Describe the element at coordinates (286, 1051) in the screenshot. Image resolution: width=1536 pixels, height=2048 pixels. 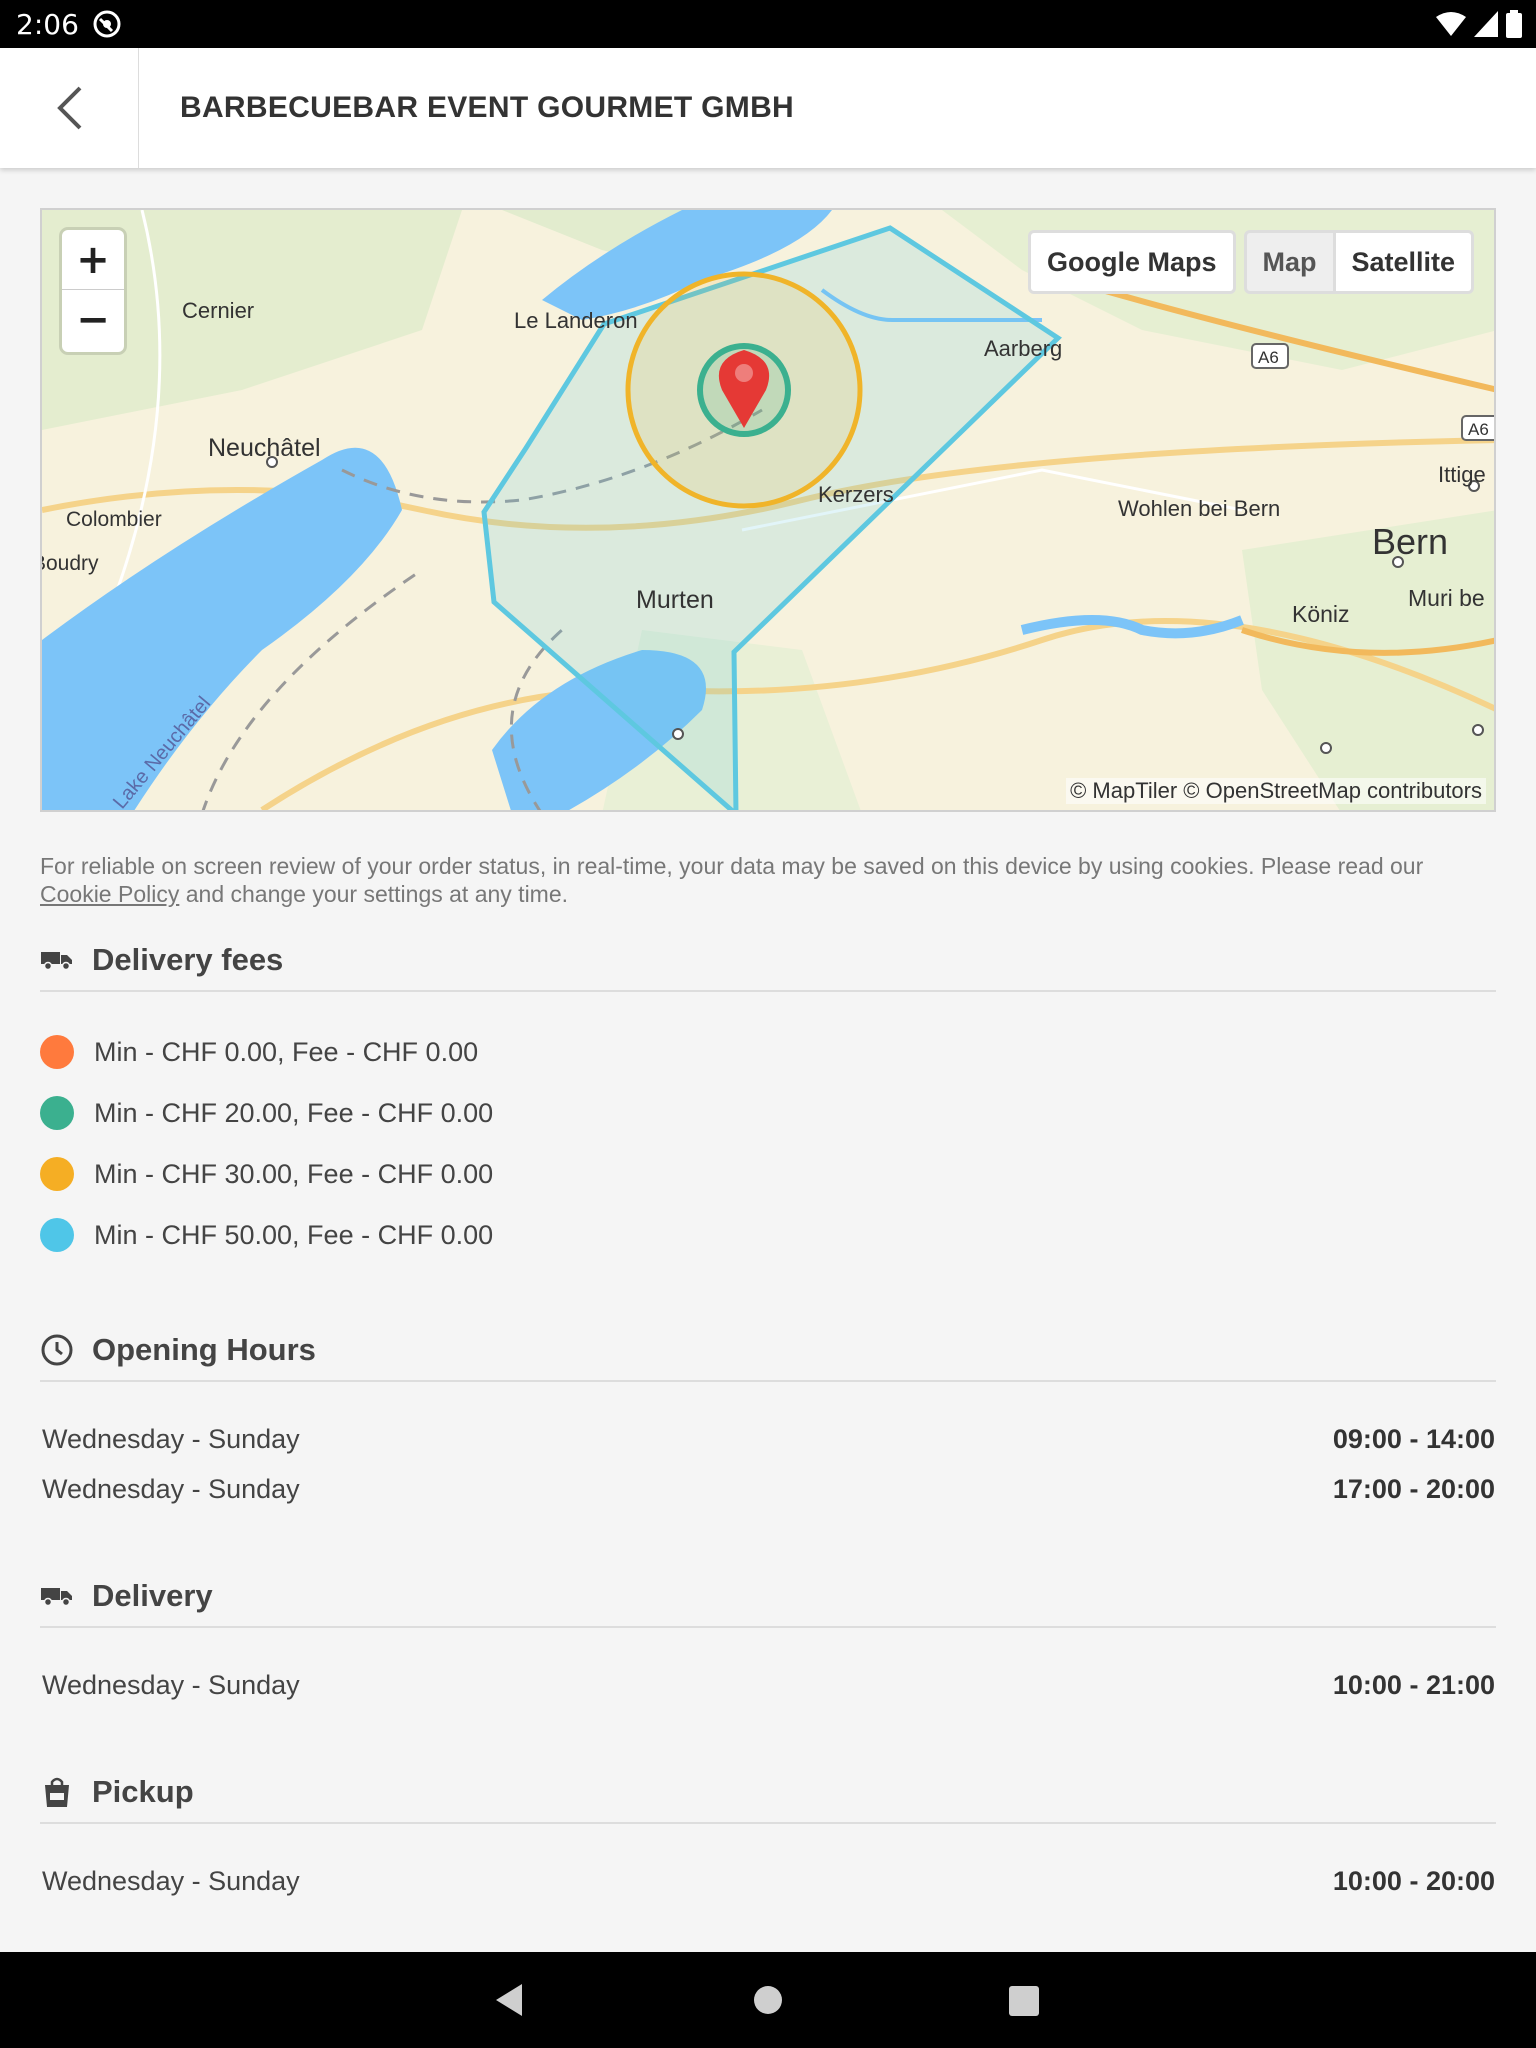
I see `fee-label: Min - CHF 0.00, Fee - CHF 0.00` at that location.